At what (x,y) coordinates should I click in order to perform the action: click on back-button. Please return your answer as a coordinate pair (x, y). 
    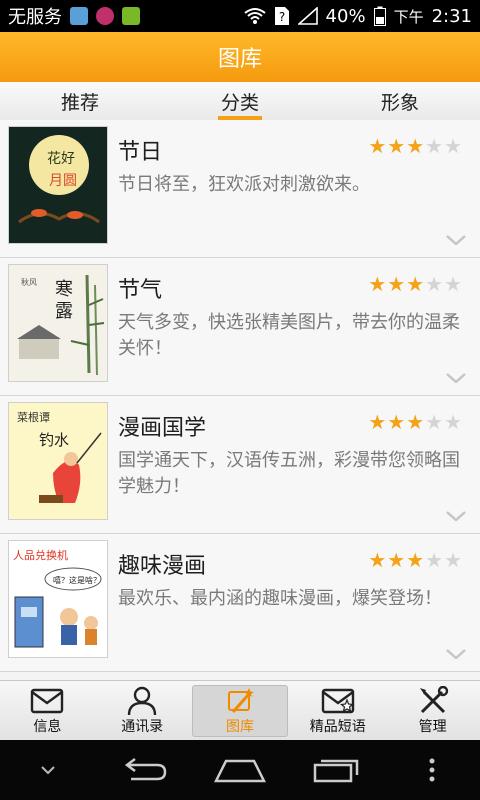
    Looking at the image, I should click on (144, 770).